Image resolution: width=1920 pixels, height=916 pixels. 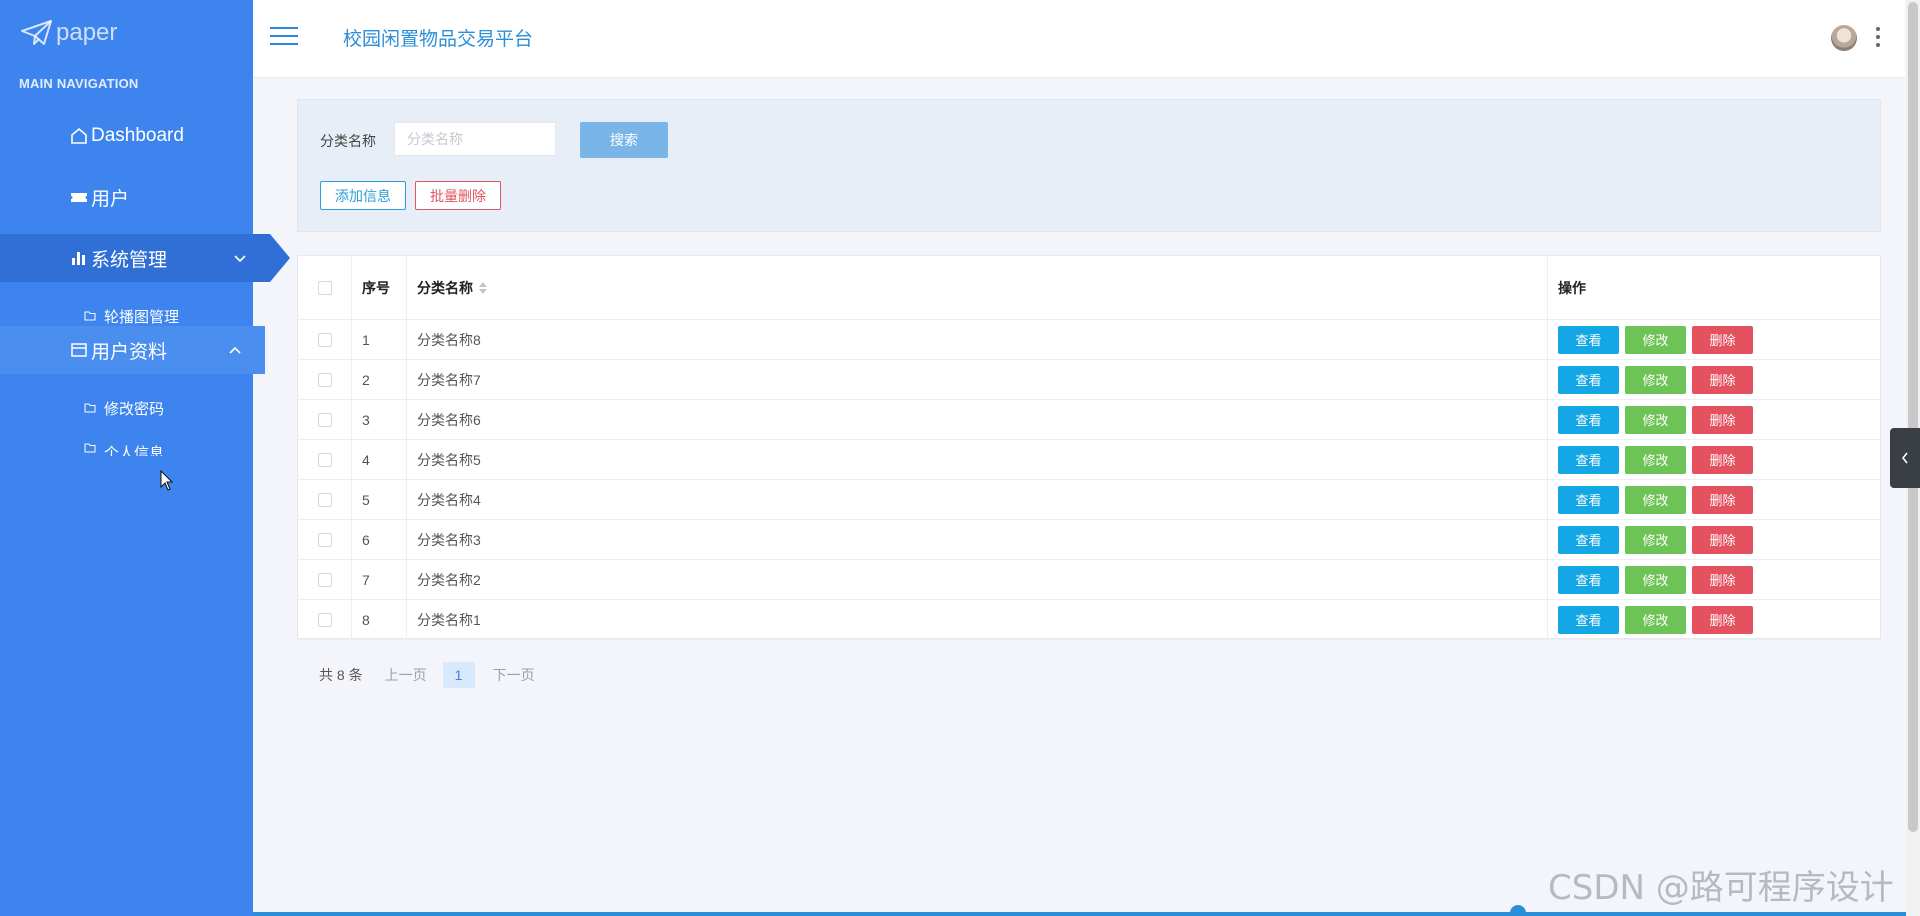 I want to click on more-vertical-icon, so click(x=1878, y=38).